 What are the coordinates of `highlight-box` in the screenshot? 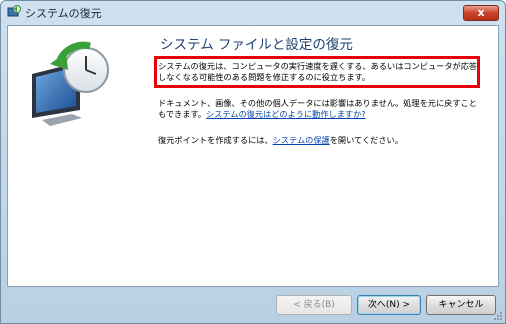 It's located at (317, 72).